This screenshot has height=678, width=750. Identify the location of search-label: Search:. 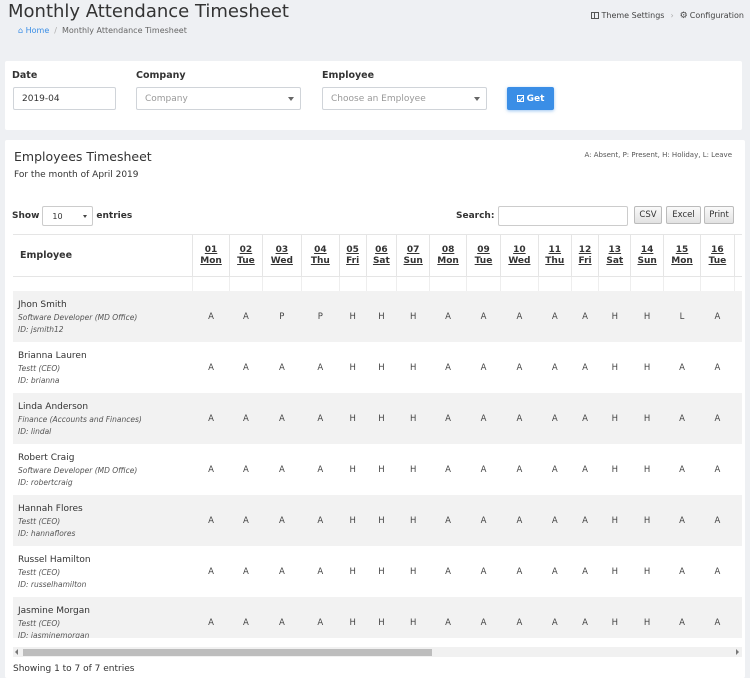
(475, 216).